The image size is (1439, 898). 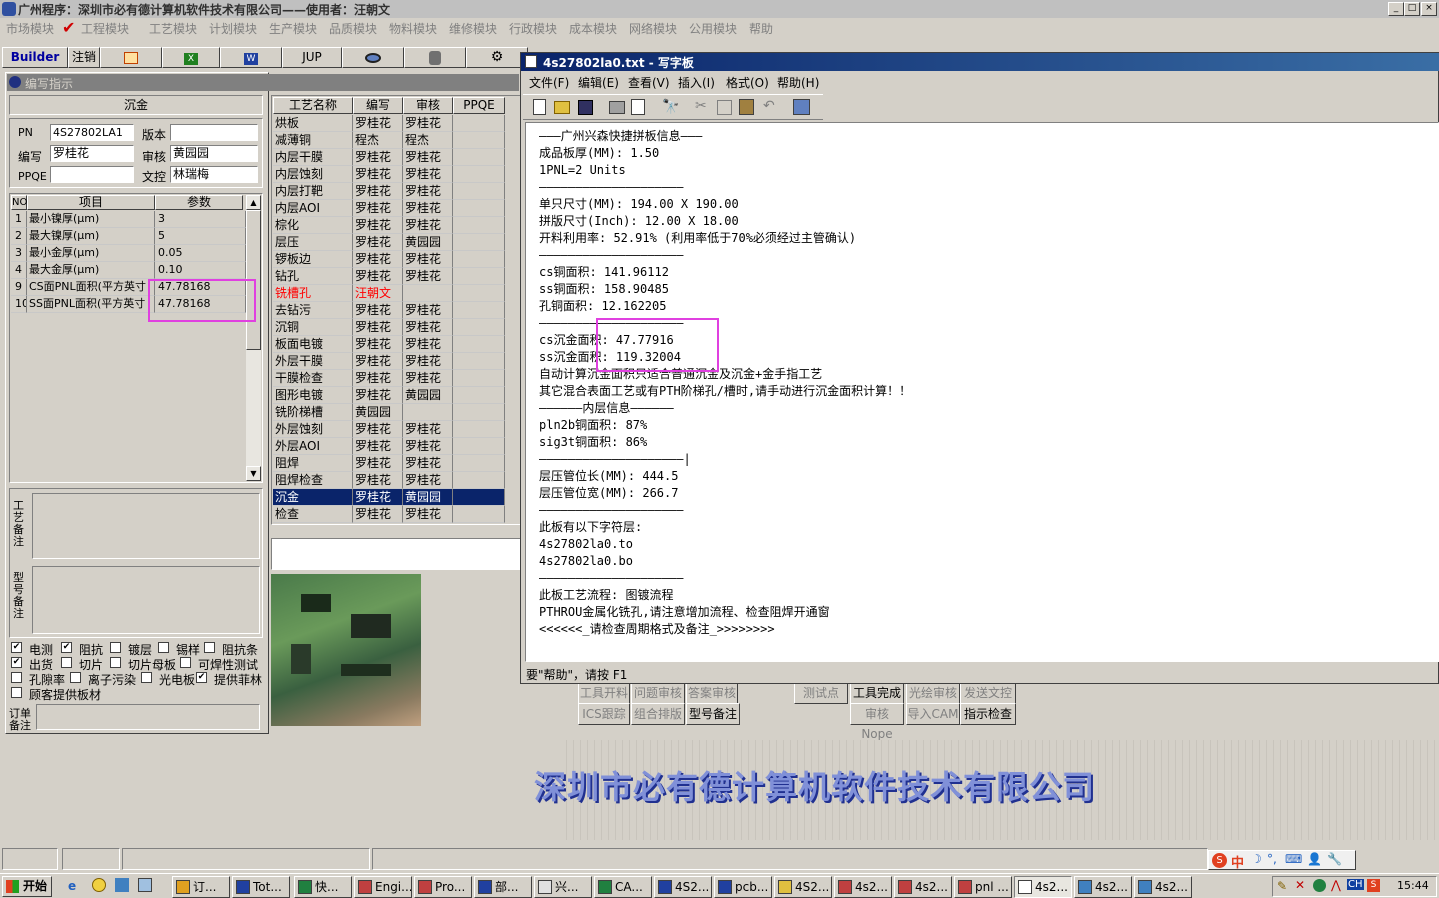 I want to click on lang-indicator: CH, so click(x=1355, y=884).